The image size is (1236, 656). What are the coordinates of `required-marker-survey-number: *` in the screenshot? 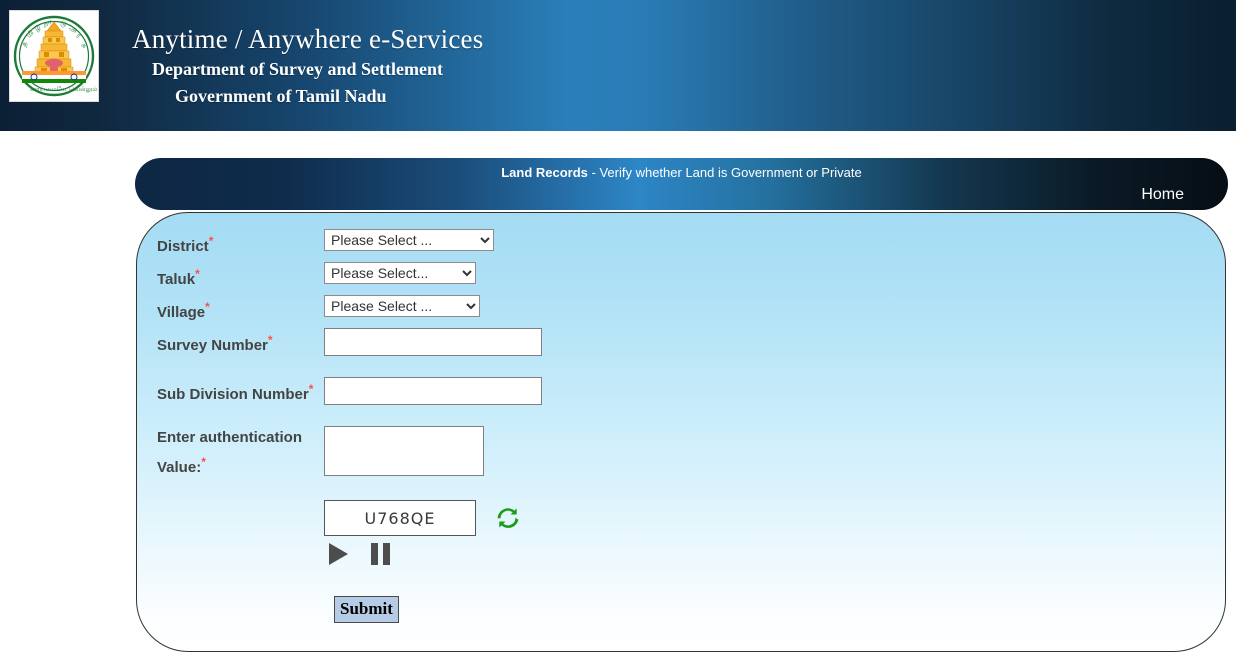 It's located at (270, 340).